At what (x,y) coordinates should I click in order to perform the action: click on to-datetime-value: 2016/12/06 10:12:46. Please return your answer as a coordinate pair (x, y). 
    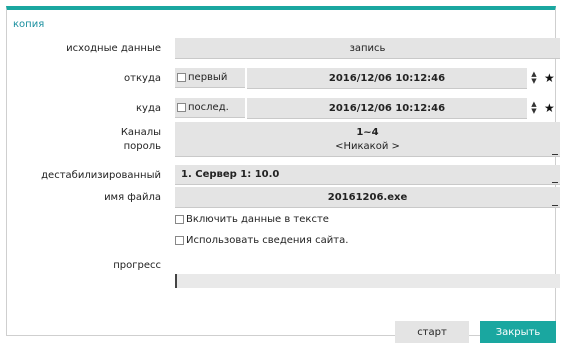
    Looking at the image, I should click on (387, 108).